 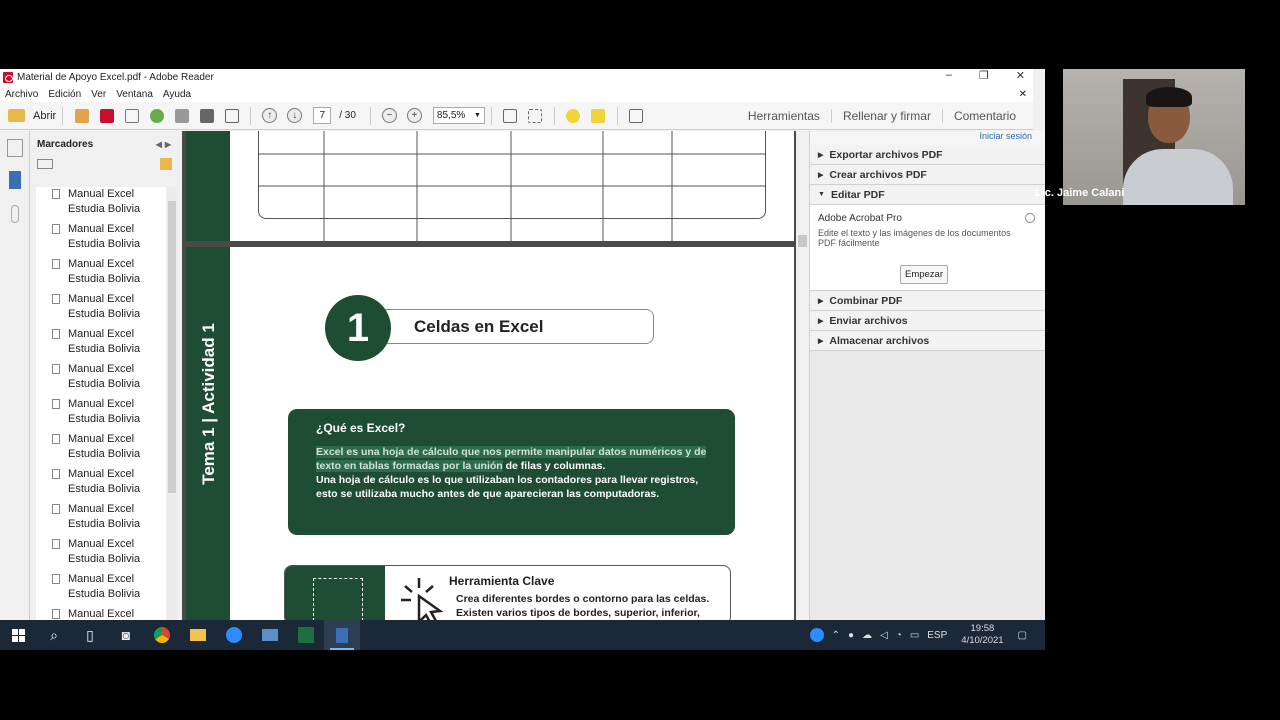 I want to click on volume-icon: ◁, so click(x=884, y=635).